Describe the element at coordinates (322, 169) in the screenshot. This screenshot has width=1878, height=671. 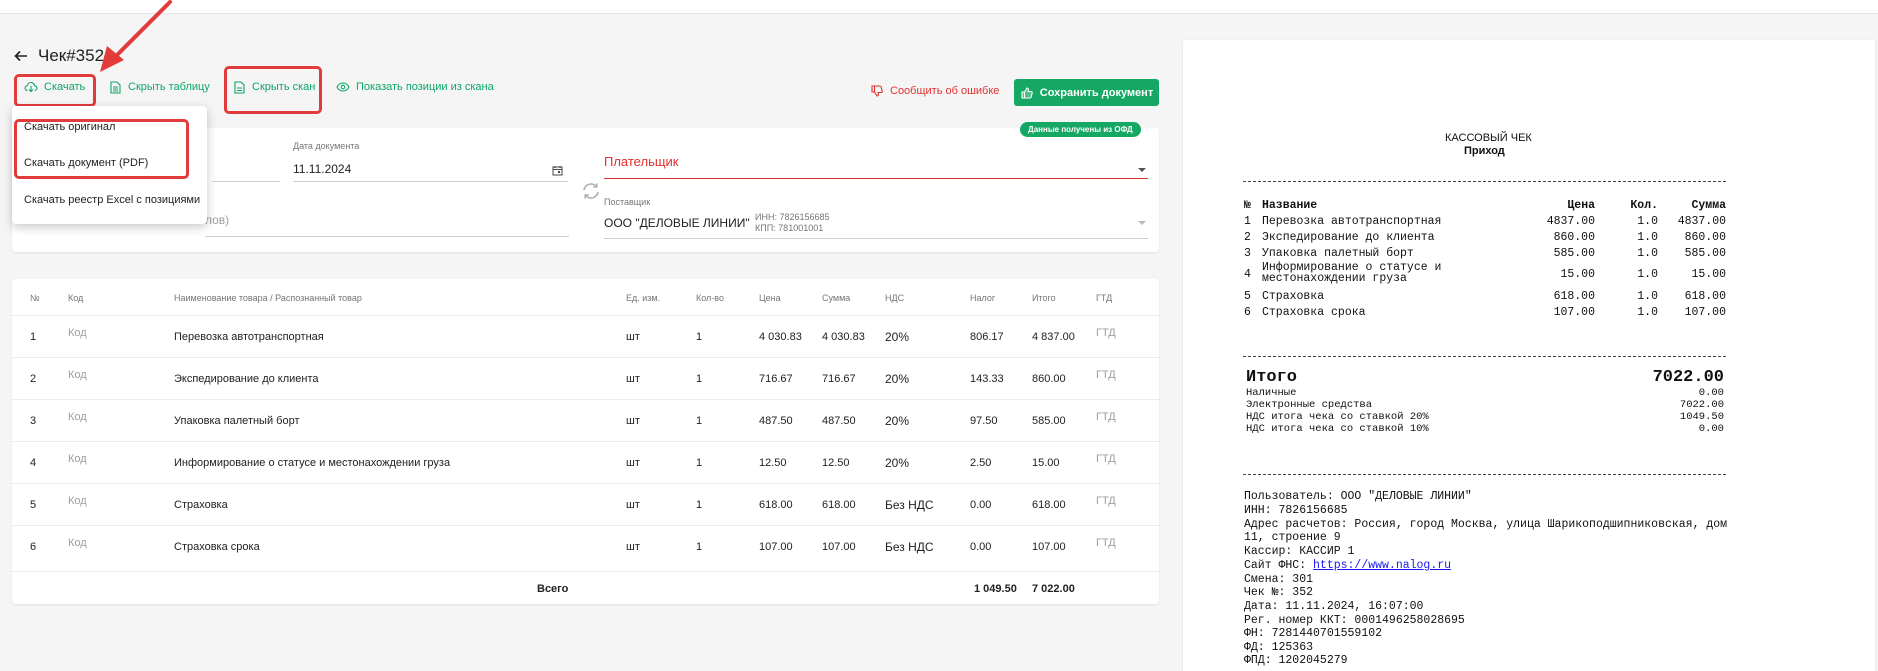
I see `doc-date-input: 11.11.2024` at that location.